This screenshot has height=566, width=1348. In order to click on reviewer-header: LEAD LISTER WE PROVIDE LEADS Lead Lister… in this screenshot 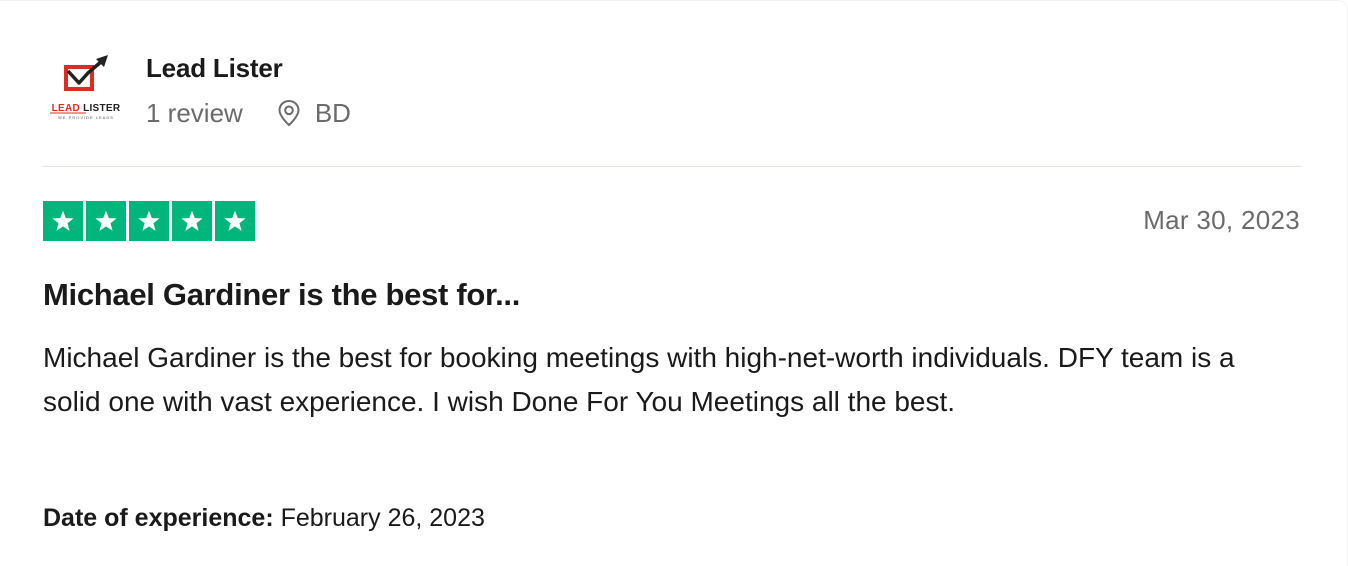, I will do `click(196, 89)`.